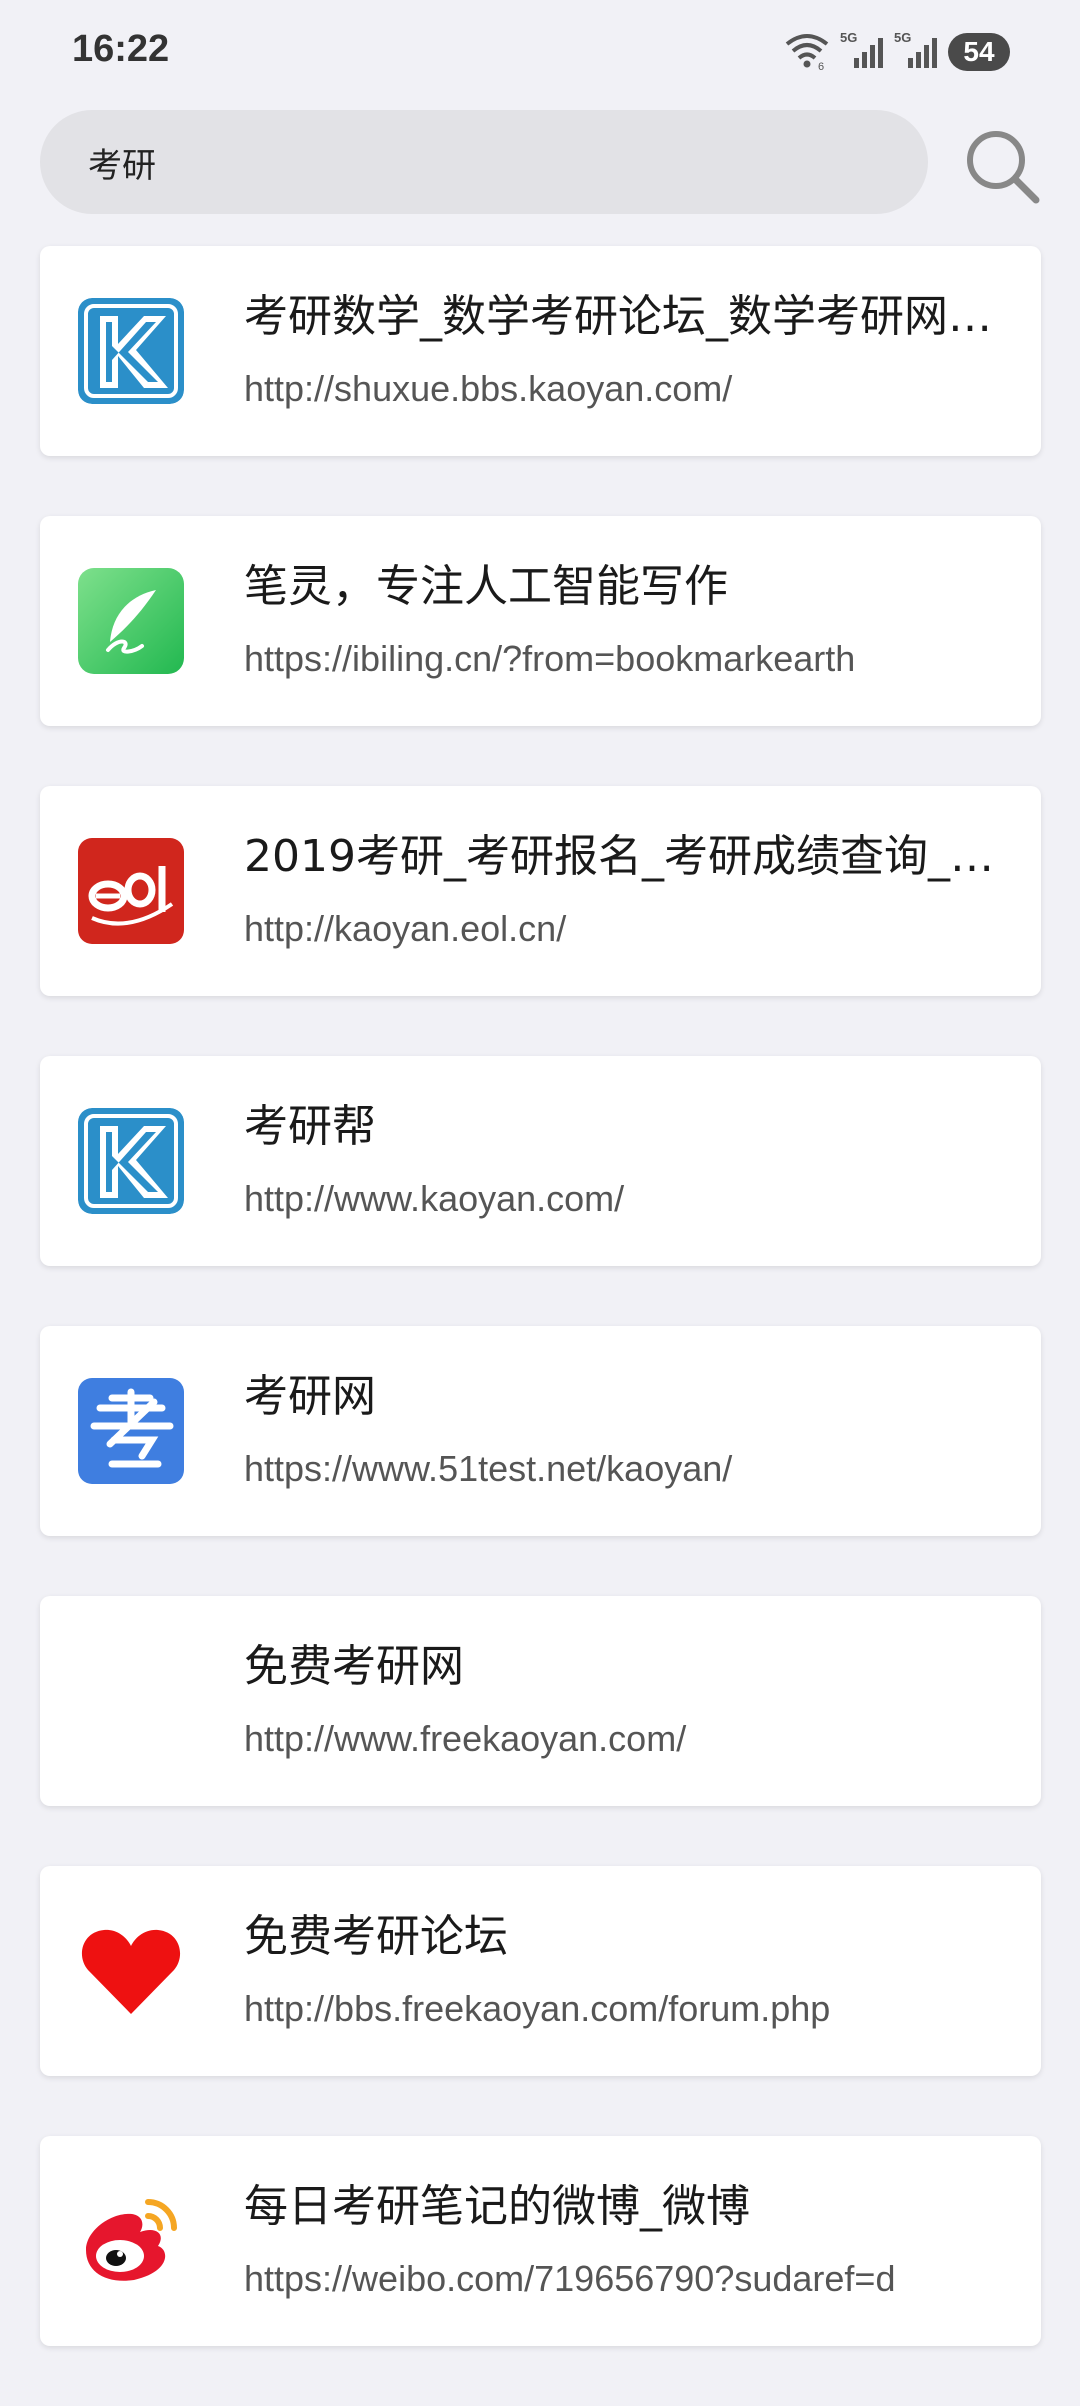 This screenshot has height=2406, width=1080. Describe the element at coordinates (540, 1161) in the screenshot. I see `list-item: 考研帮 http://www.kaoyan.com/` at that location.